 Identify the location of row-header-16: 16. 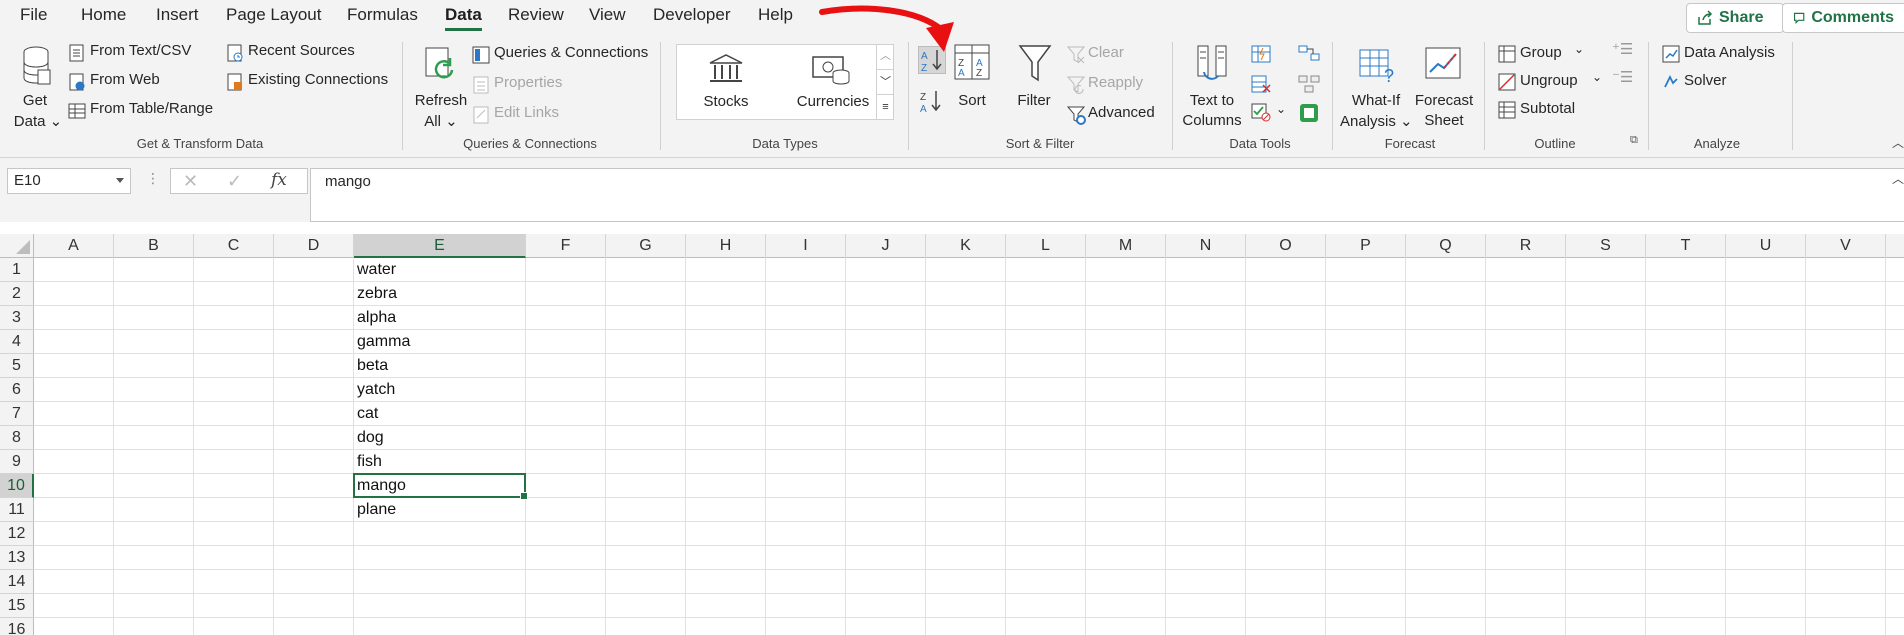
(17, 626).